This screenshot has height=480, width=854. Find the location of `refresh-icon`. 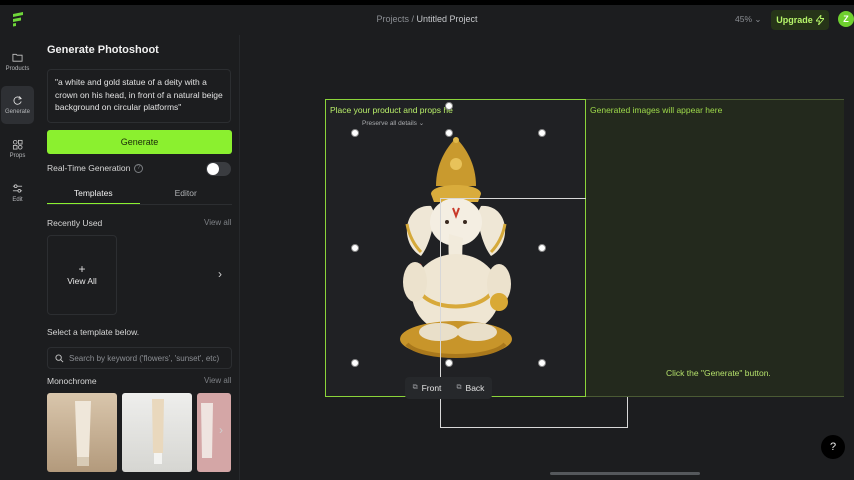

refresh-icon is located at coordinates (17, 100).